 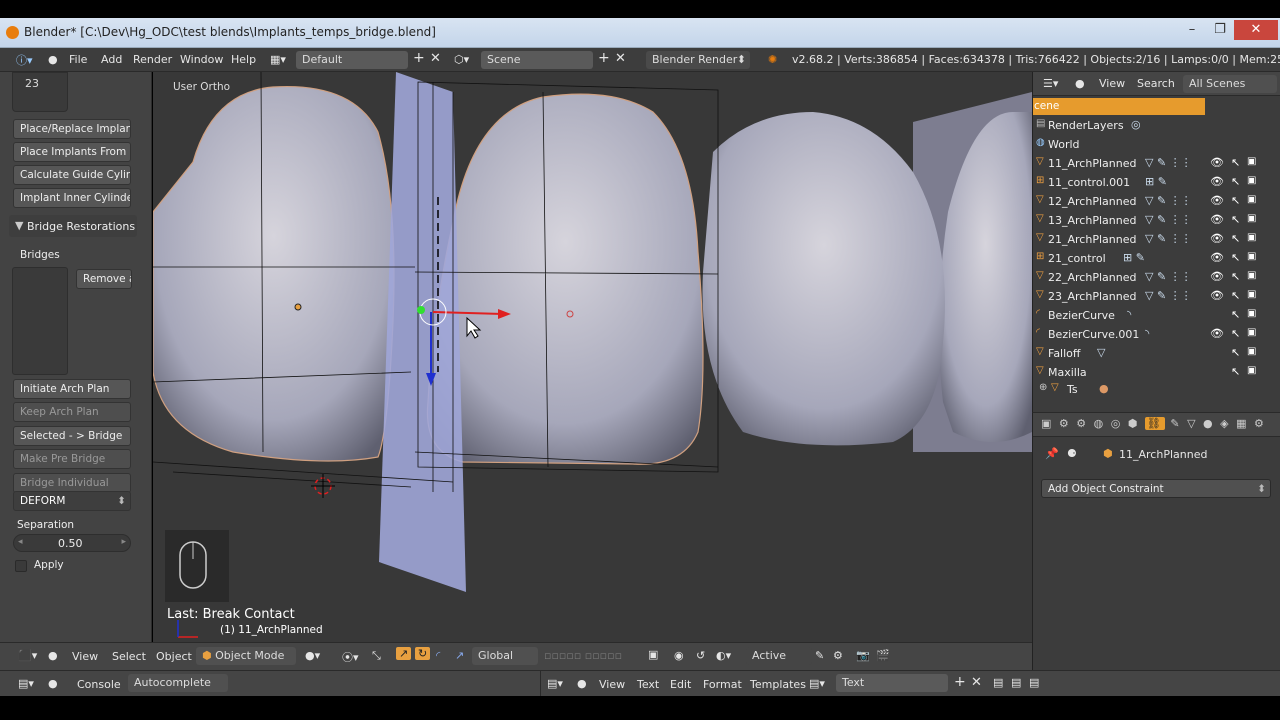 I want to click on outliner-row-object: ▽ Falloff ▽ ↖ ▣, so click(x=1156, y=353).